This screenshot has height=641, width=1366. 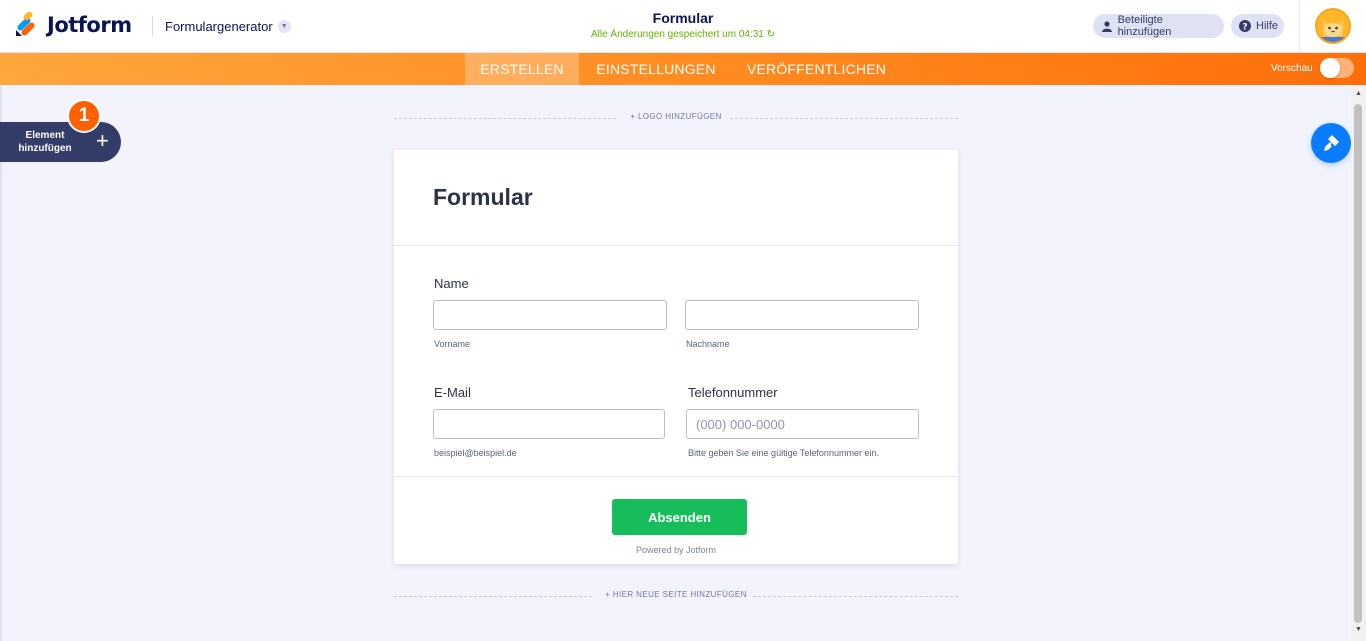 I want to click on add-element-label: Element hinzufügen, so click(x=45, y=142).